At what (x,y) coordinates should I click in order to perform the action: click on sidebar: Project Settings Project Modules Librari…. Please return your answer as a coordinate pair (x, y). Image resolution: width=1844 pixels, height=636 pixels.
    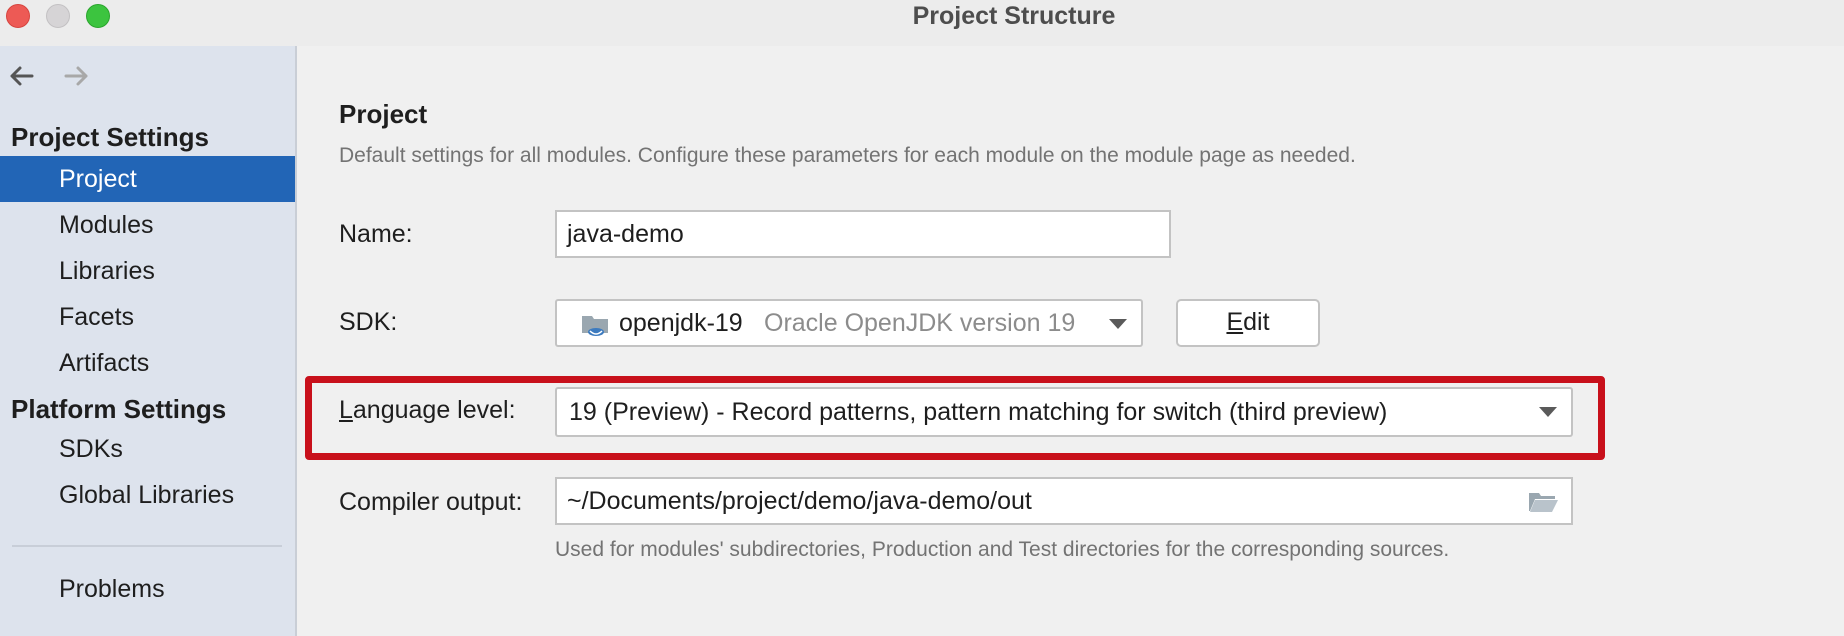
    Looking at the image, I should click on (148, 341).